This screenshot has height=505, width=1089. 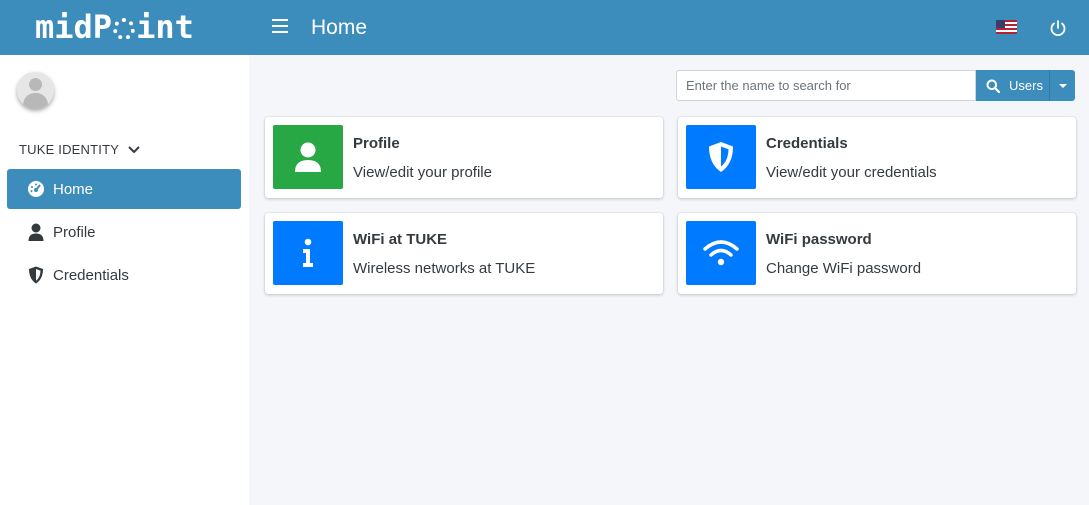 I want to click on section-label: TUKE IDENTITY, so click(x=69, y=149).